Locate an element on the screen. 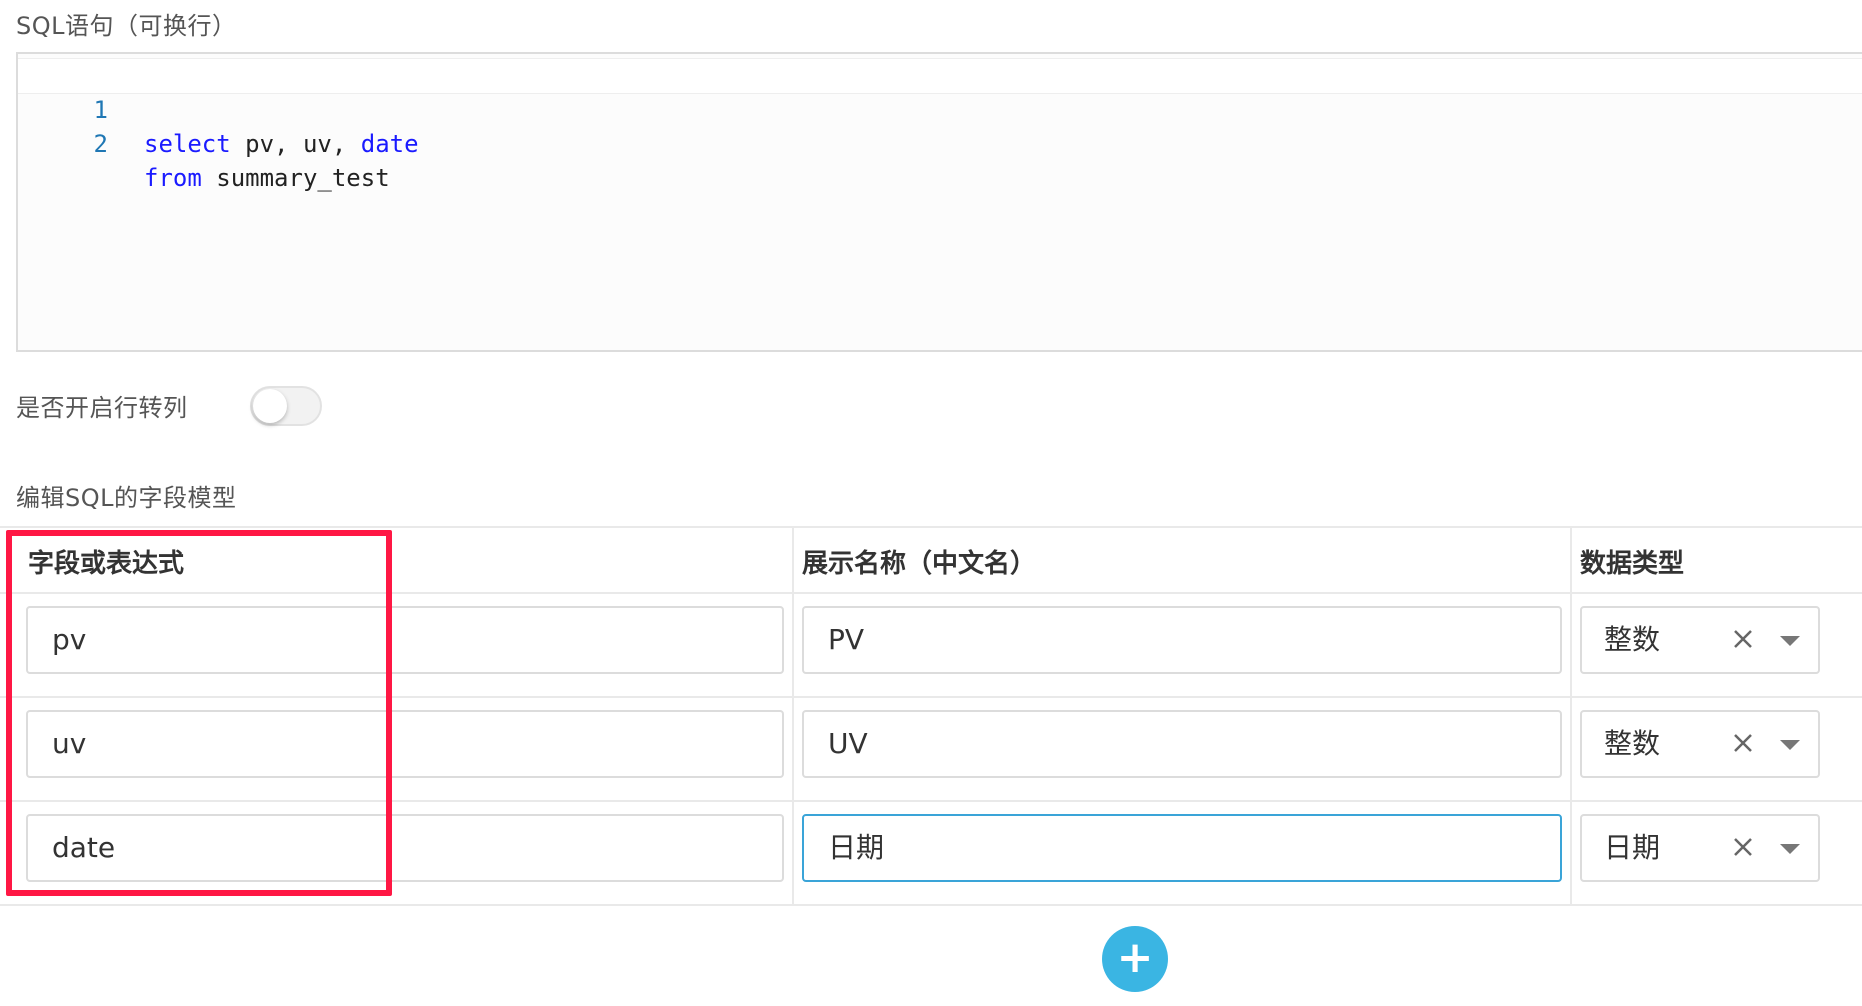  display-name-input: UV is located at coordinates (1182, 744).